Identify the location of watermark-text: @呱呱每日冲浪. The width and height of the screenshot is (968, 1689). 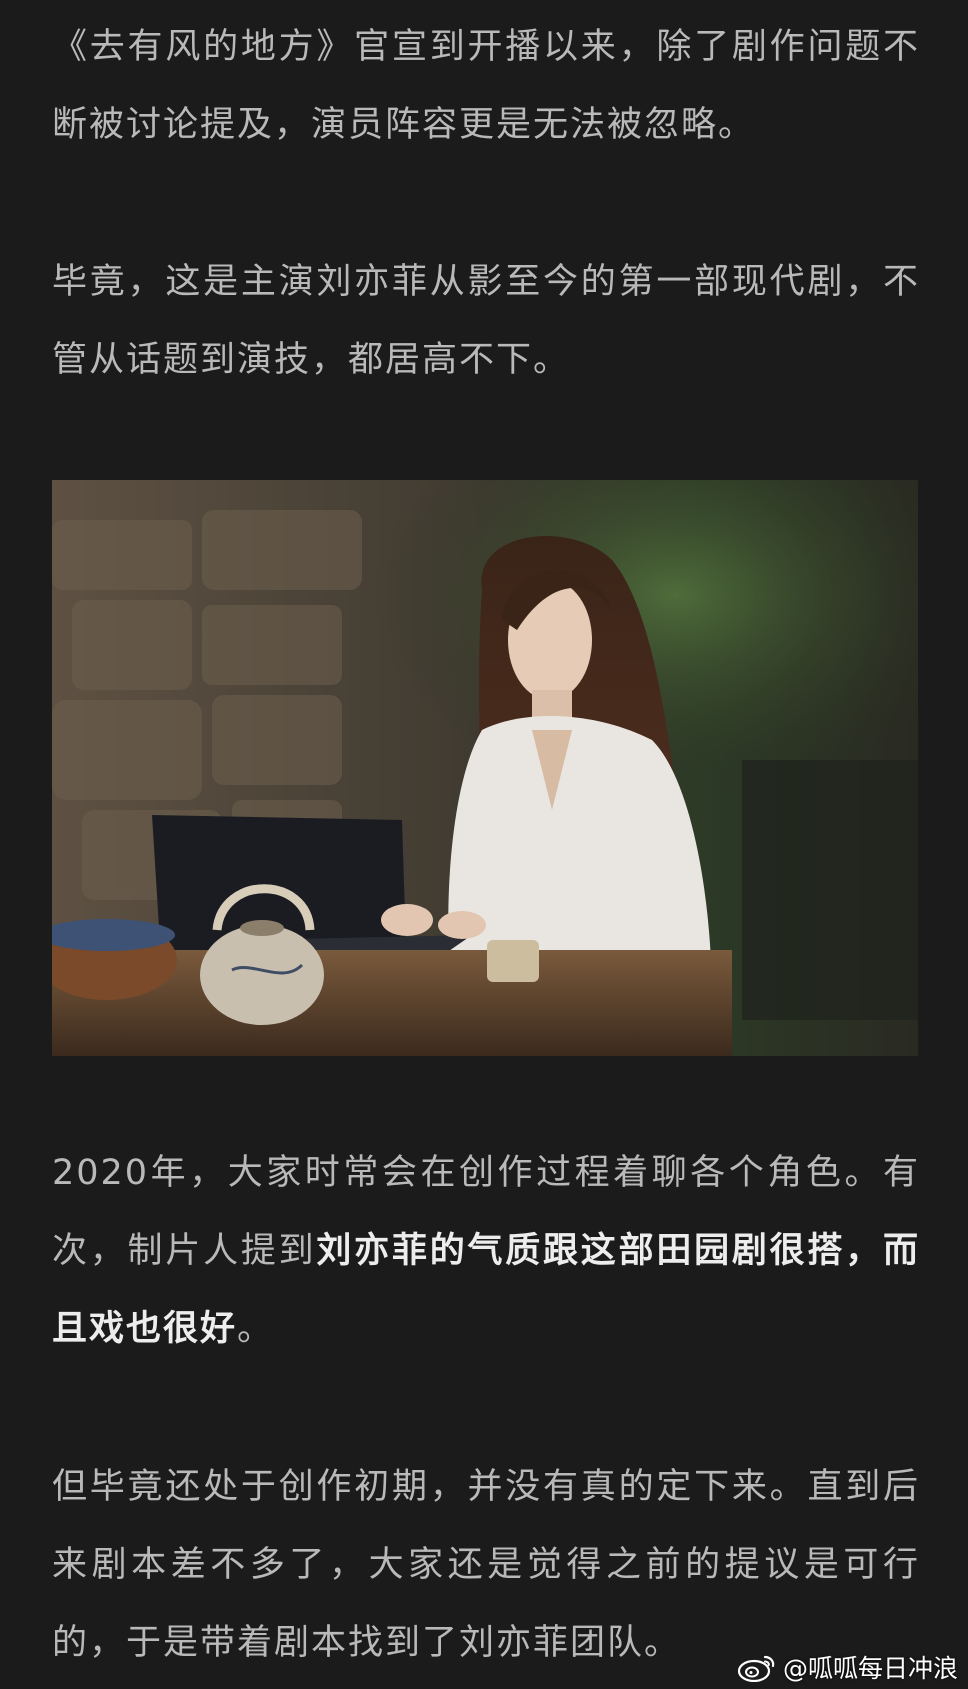
(870, 1668).